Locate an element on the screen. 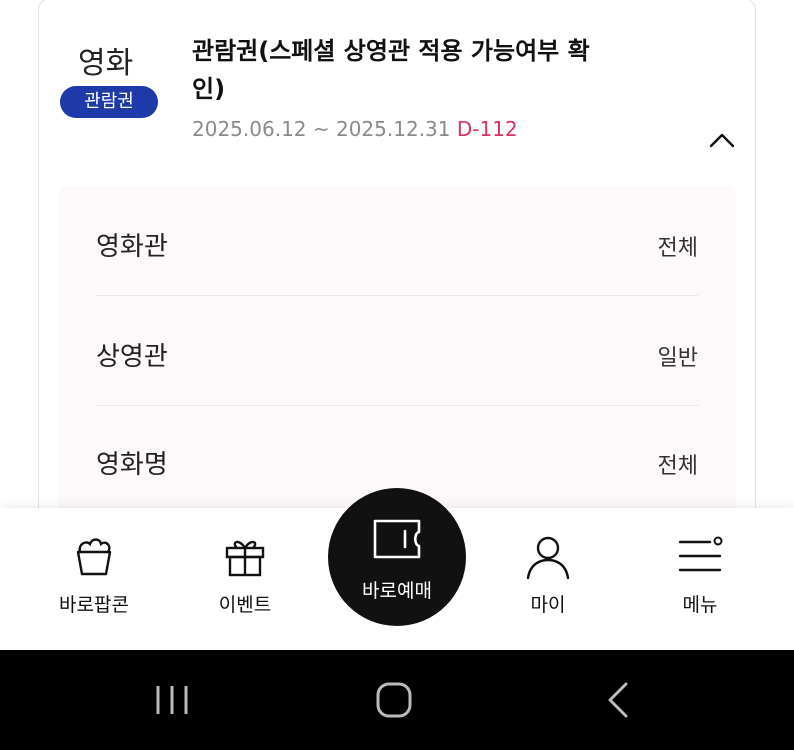  back-icon is located at coordinates (618, 700).